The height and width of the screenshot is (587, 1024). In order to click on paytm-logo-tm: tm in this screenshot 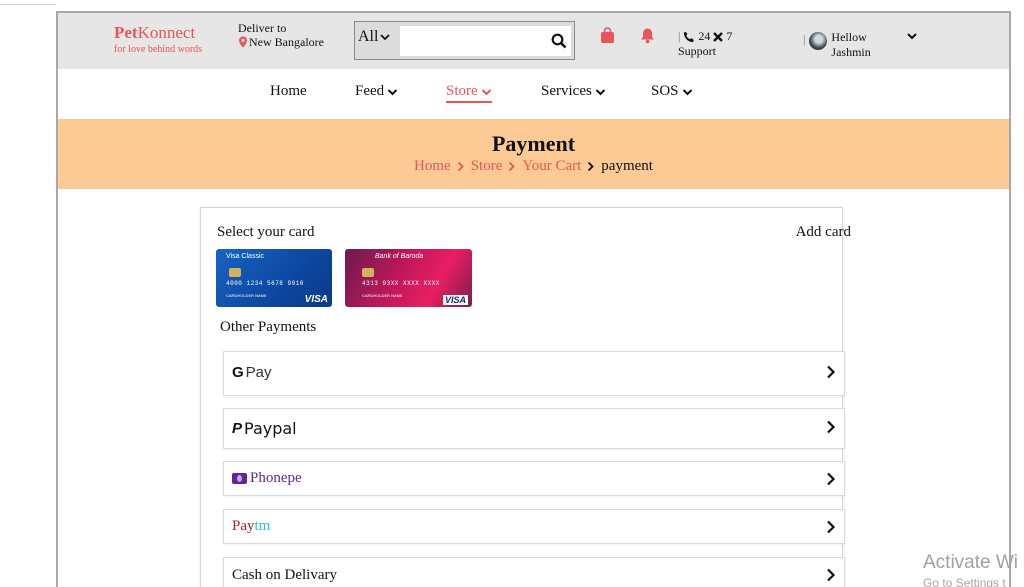, I will do `click(262, 526)`.